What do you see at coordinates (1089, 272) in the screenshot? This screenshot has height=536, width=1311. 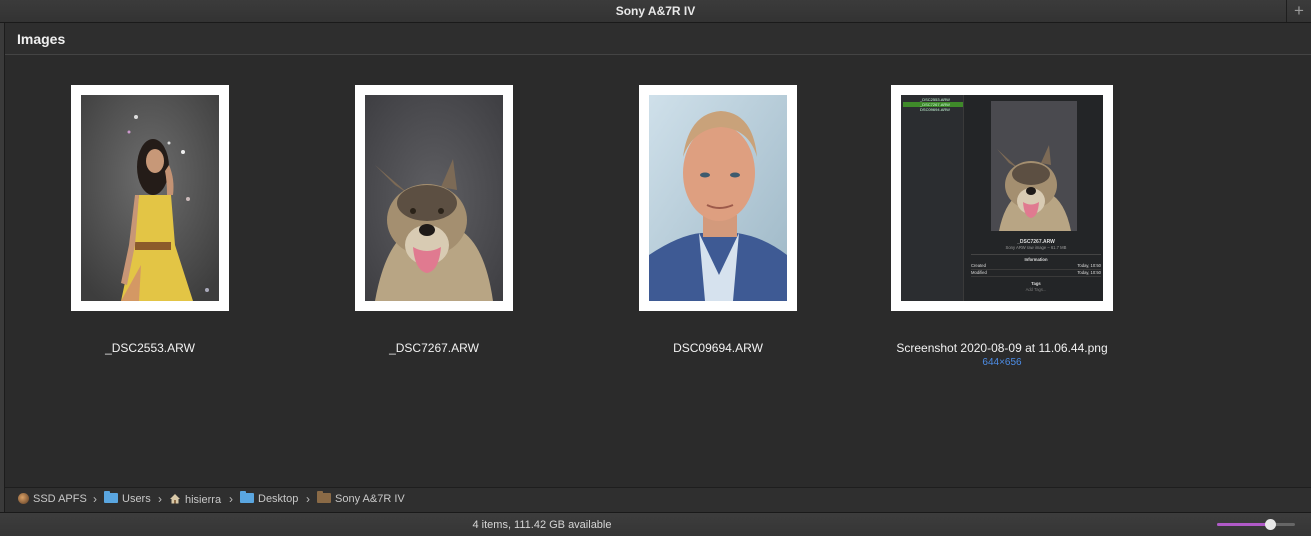 I see `screenshot-modified-value: Today, 10:50` at bounding box center [1089, 272].